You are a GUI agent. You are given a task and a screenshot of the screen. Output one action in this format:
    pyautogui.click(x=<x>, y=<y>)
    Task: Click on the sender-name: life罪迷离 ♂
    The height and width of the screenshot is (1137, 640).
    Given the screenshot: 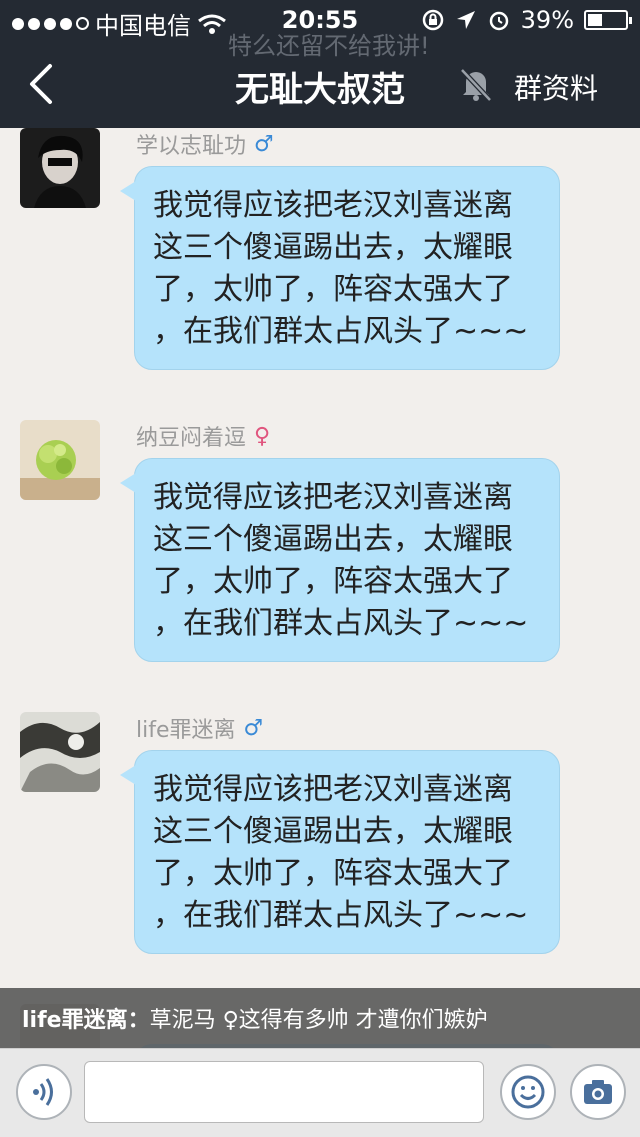 What is the action you would take?
    pyautogui.click(x=199, y=728)
    